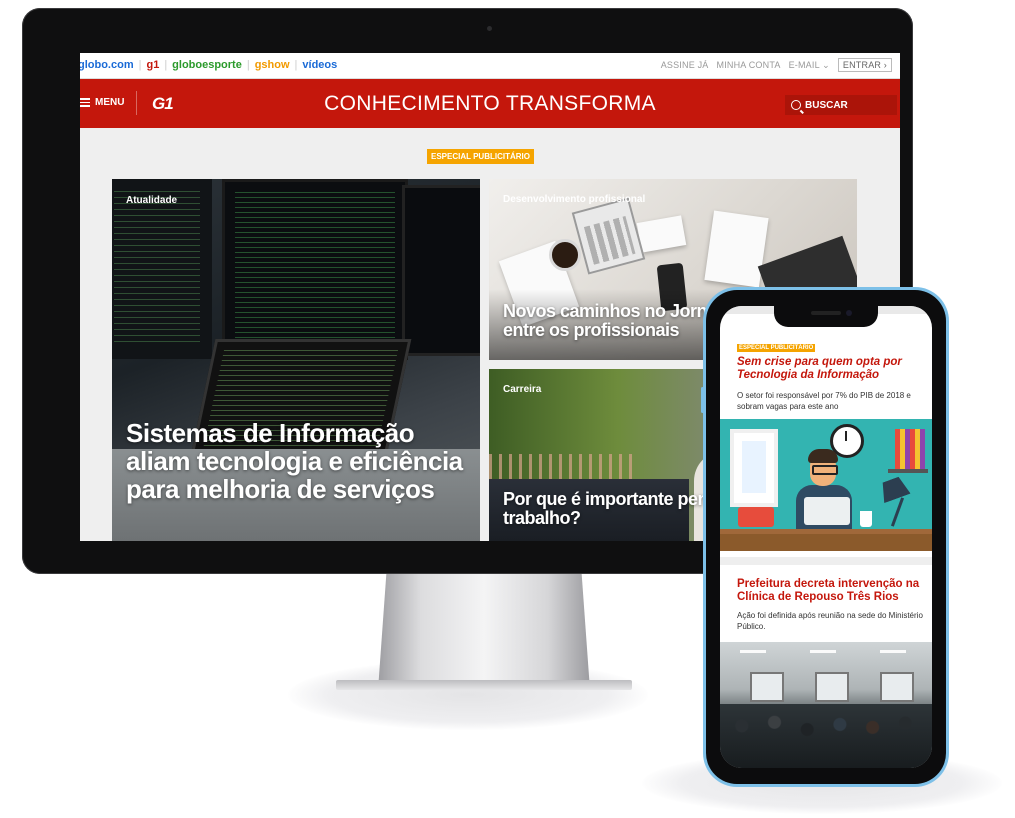 Image resolution: width=1015 pixels, height=818 pixels. I want to click on card-category: Desenvolvimento profissional, so click(574, 199).